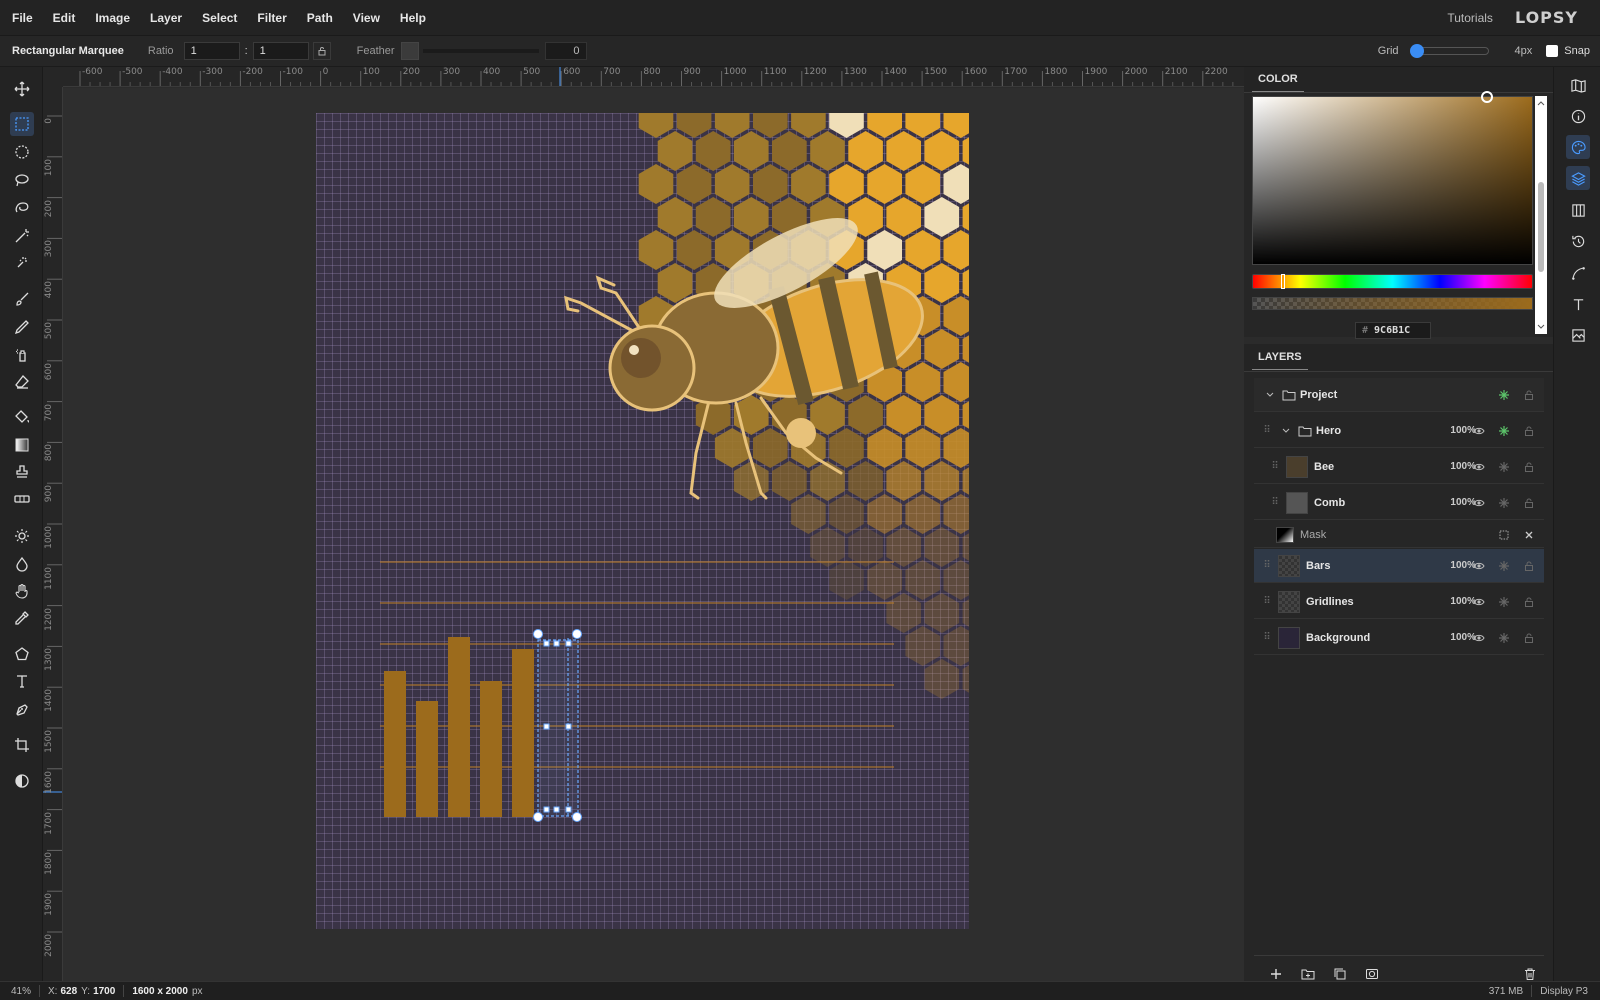 This screenshot has height=1000, width=1600. I want to click on pen-tool, so click(22, 709).